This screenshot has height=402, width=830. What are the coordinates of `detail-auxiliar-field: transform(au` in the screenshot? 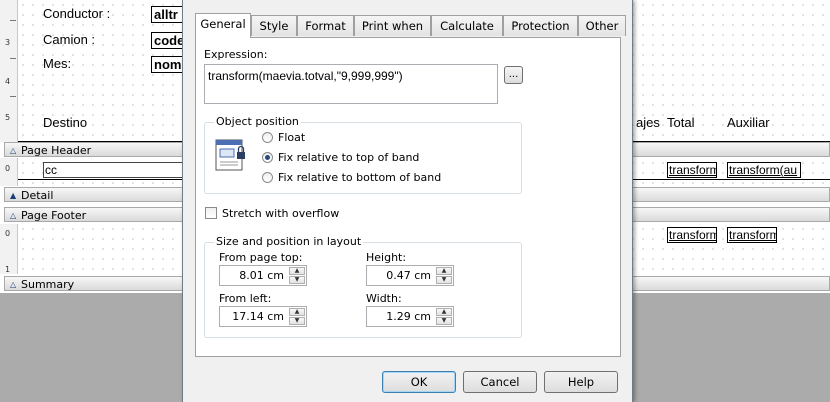 It's located at (764, 170).